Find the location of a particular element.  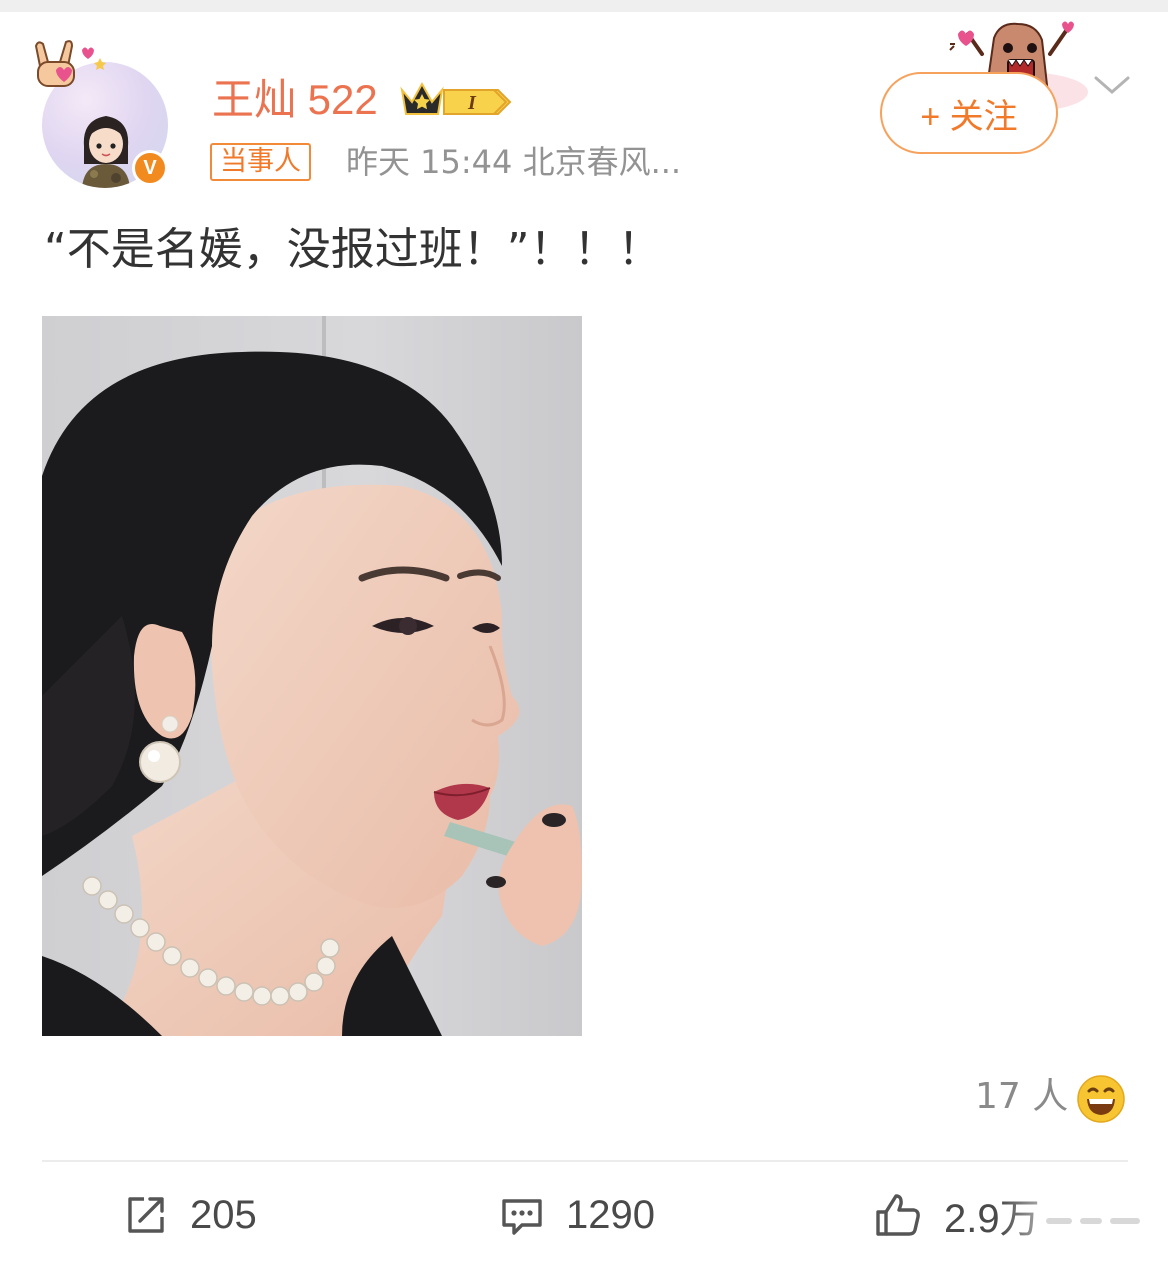

rock-hand-frame-icon is located at coordinates (70, 63).